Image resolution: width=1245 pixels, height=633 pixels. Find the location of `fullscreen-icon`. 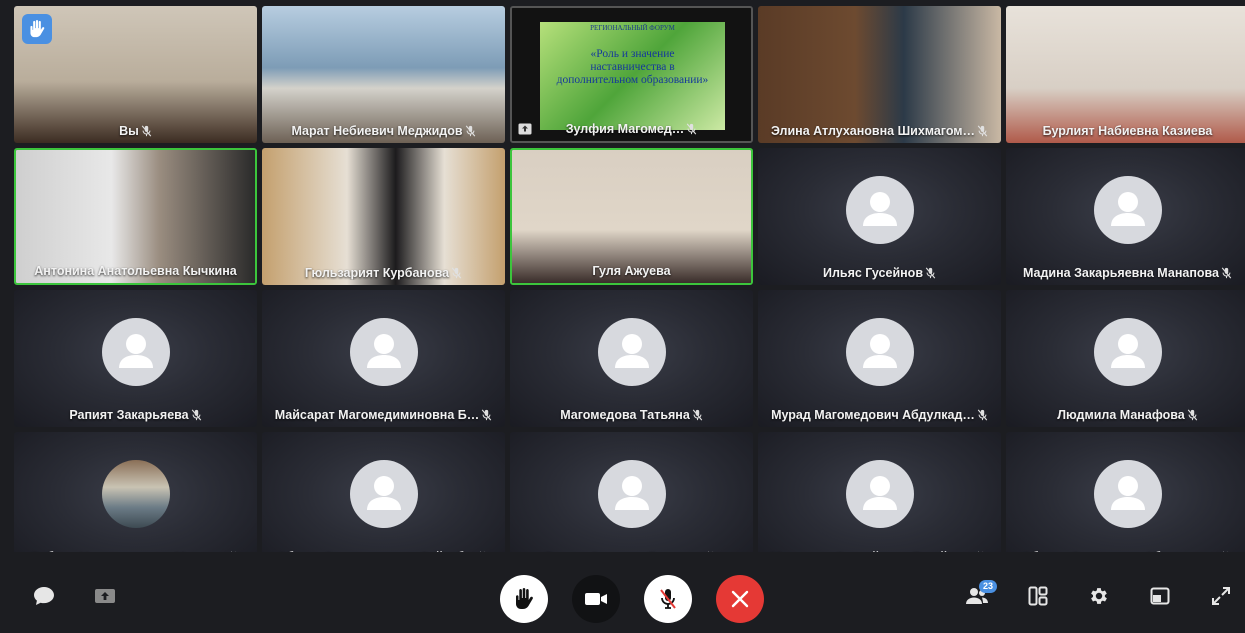

fullscreen-icon is located at coordinates (1221, 596).